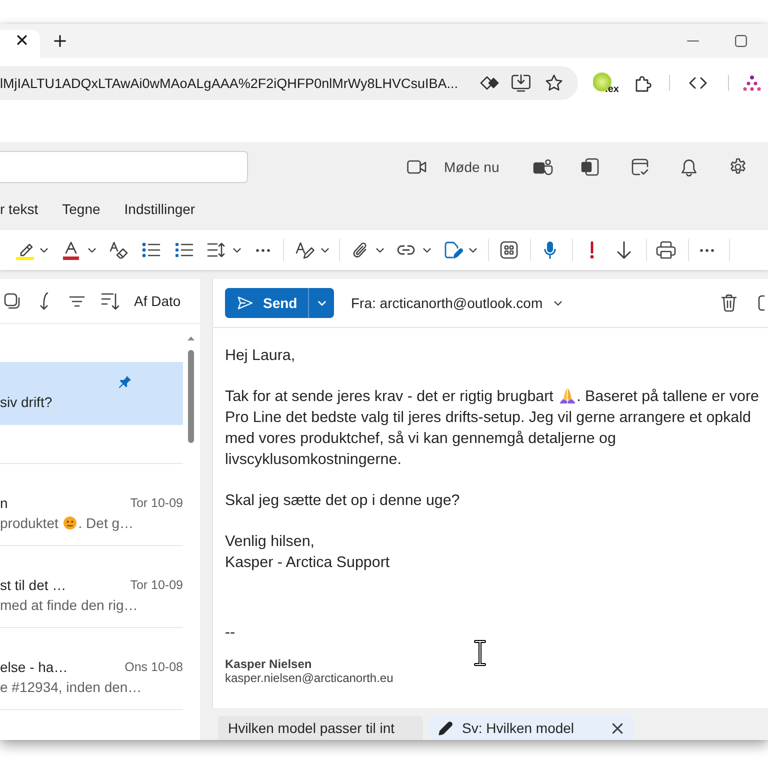  What do you see at coordinates (489, 83) in the screenshot?
I see `diamond-icon` at bounding box center [489, 83].